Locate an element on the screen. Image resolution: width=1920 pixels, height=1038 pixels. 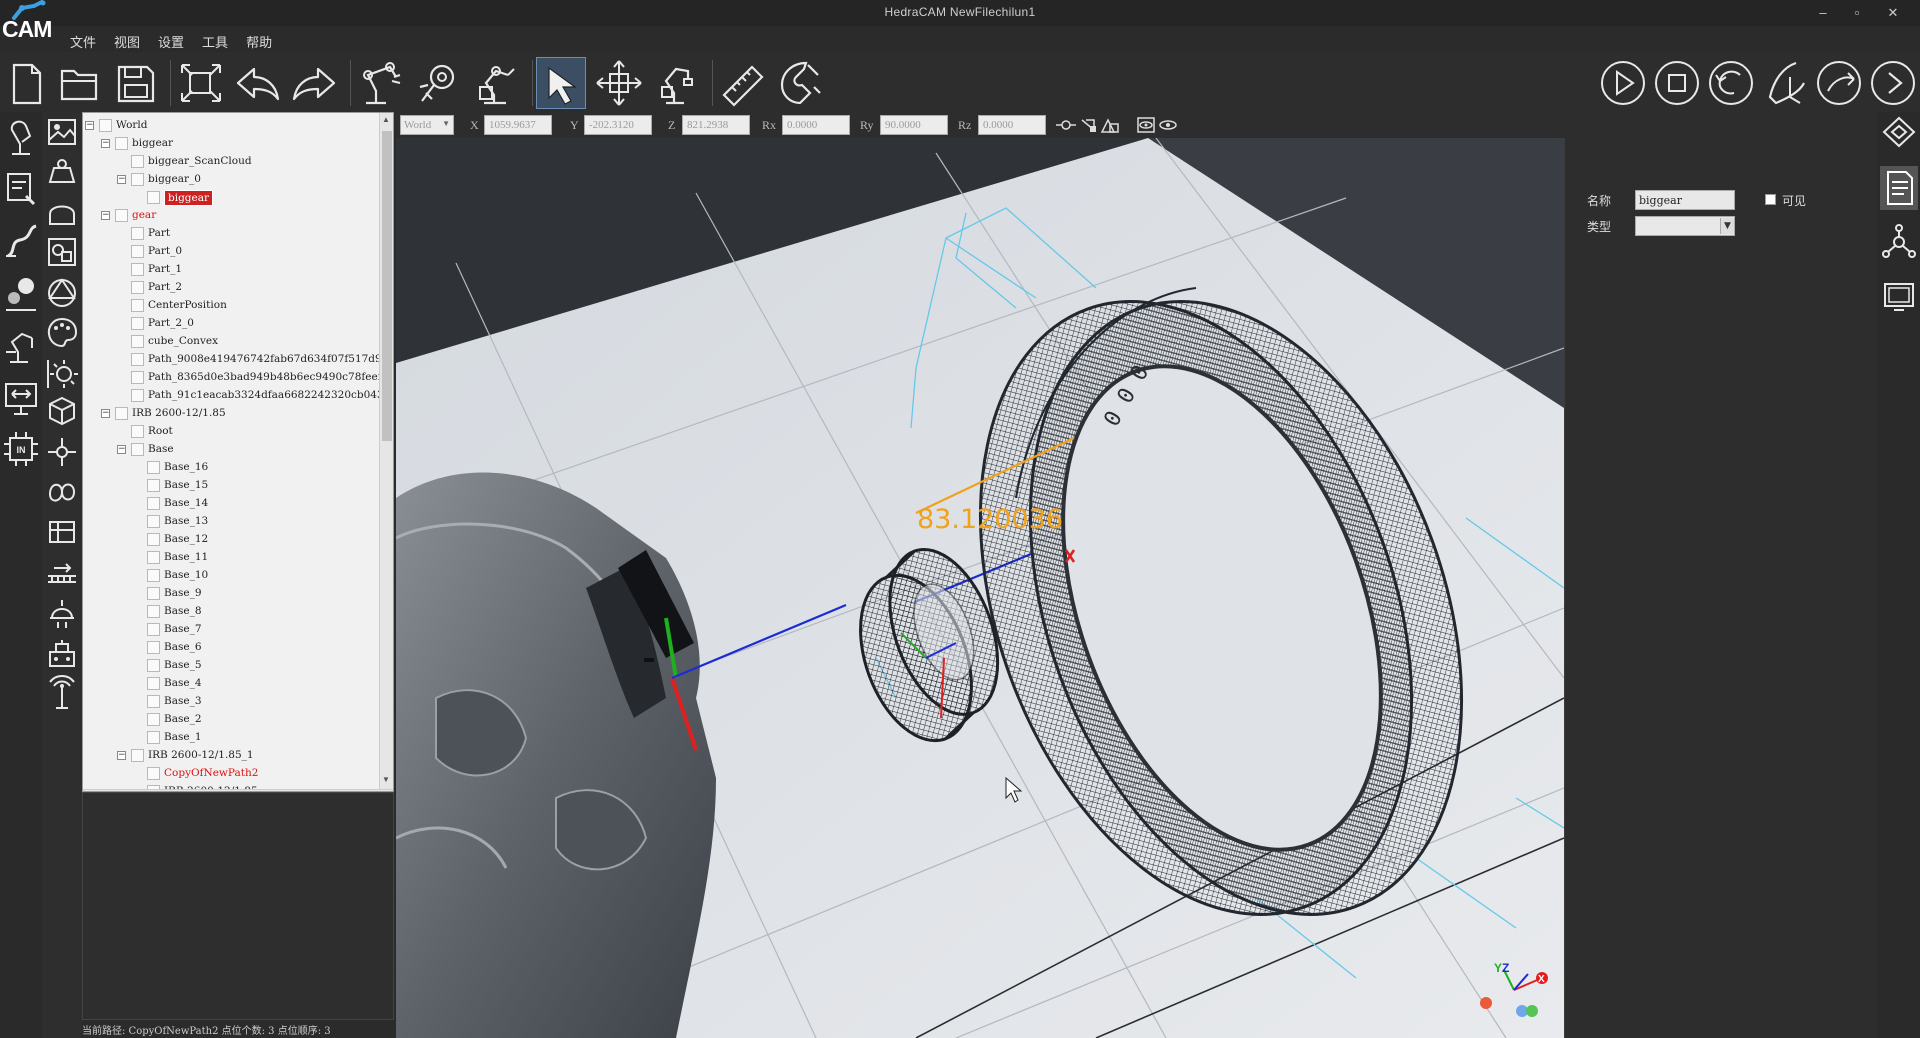
redo-icon is located at coordinates (315, 83).